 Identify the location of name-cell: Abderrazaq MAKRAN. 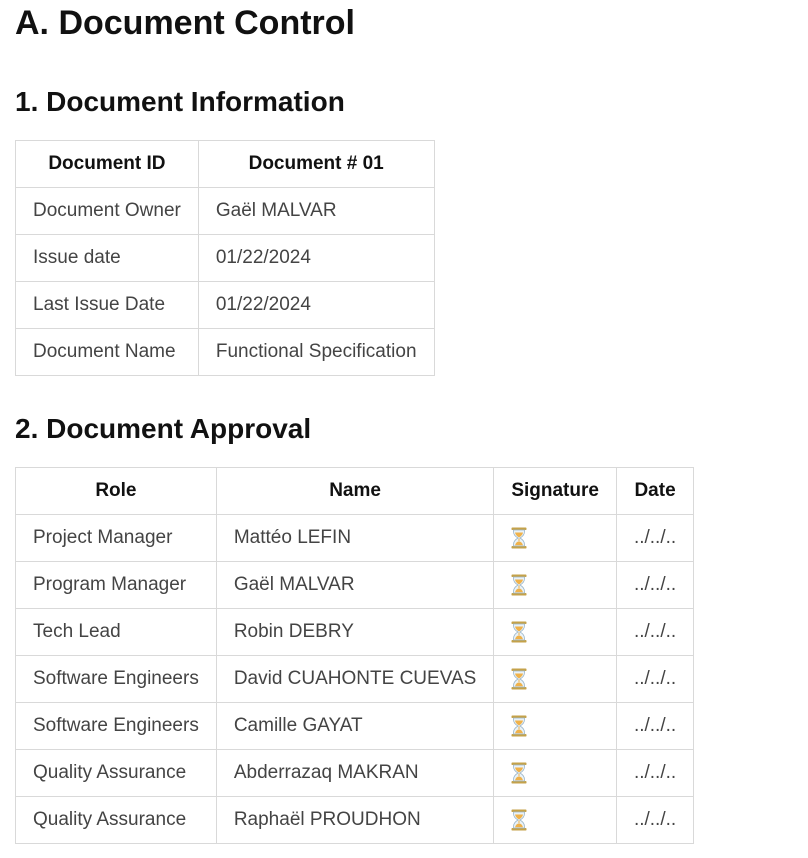
(355, 773).